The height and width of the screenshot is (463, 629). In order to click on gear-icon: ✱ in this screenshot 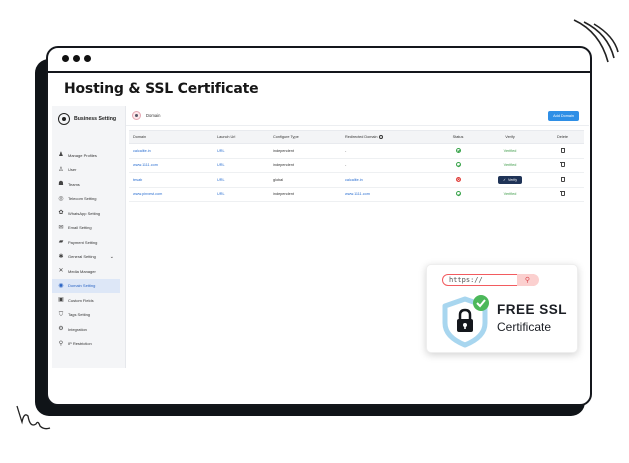, I will do `click(61, 256)`.